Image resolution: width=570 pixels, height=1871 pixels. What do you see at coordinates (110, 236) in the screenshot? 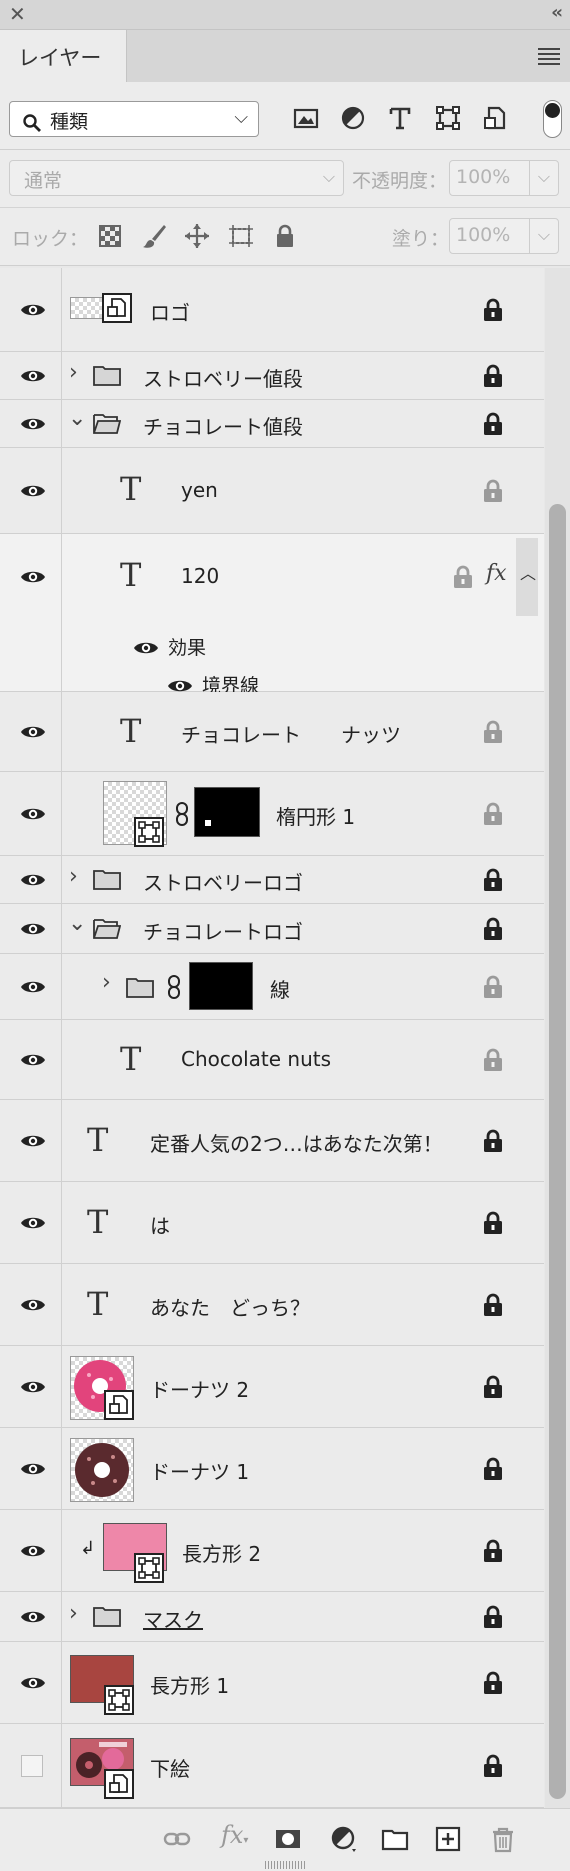
I see `lock-transparent-pixels-icon` at bounding box center [110, 236].